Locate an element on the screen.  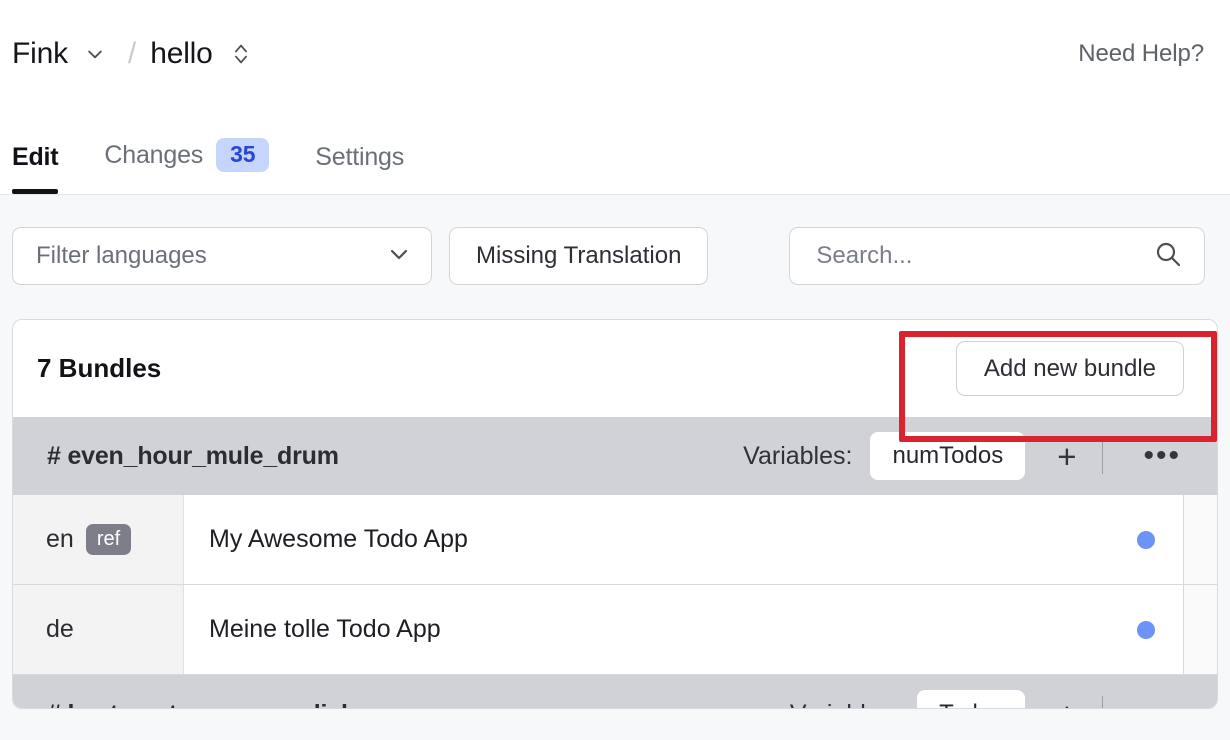
tab-changes-label: Changes is located at coordinates (154, 154).